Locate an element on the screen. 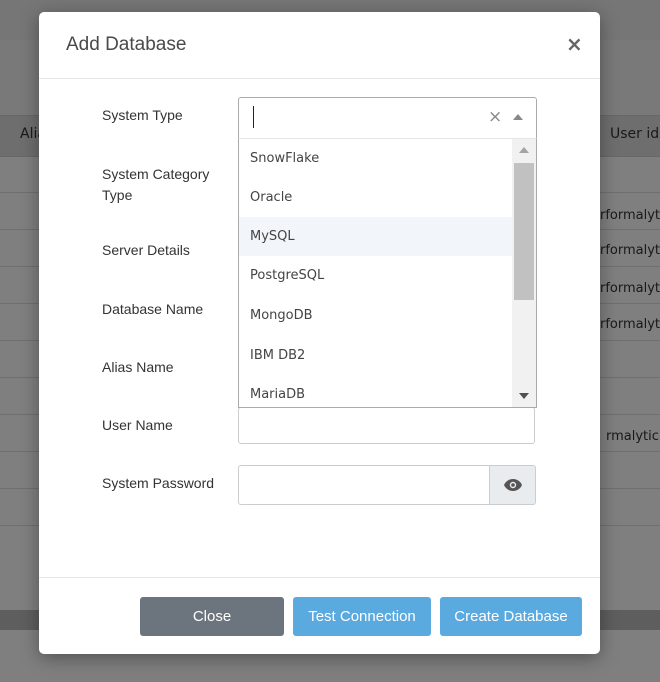 Image resolution: width=660 pixels, height=682 pixels. modal-title: Add Database is located at coordinates (126, 44).